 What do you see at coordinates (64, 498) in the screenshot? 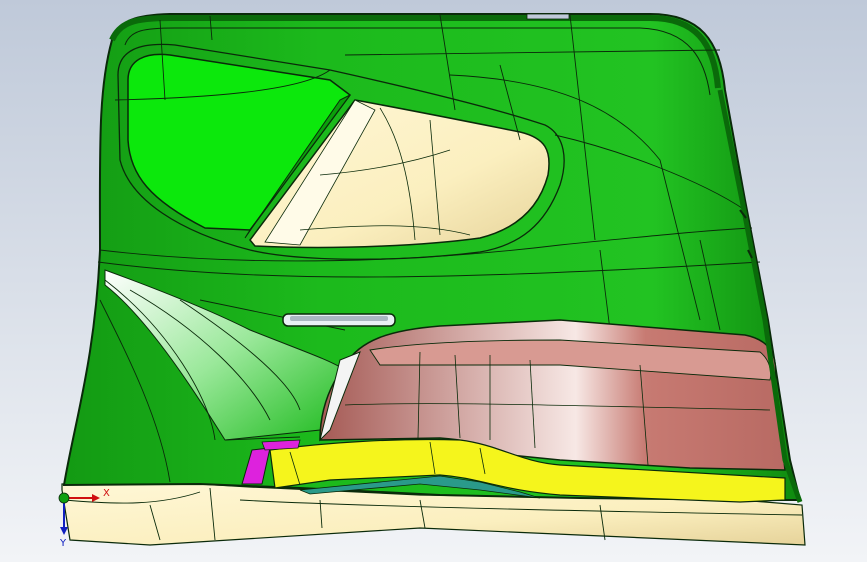
I see `origin-marker` at bounding box center [64, 498].